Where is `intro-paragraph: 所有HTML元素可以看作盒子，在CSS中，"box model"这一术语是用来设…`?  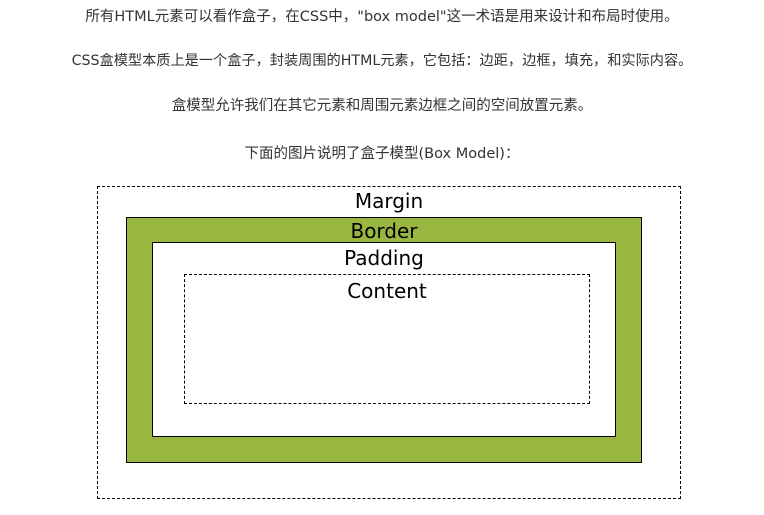 intro-paragraph: 所有HTML元素可以看作盒子，在CSS中，"box model"这一术语是用来设… is located at coordinates (382, 17).